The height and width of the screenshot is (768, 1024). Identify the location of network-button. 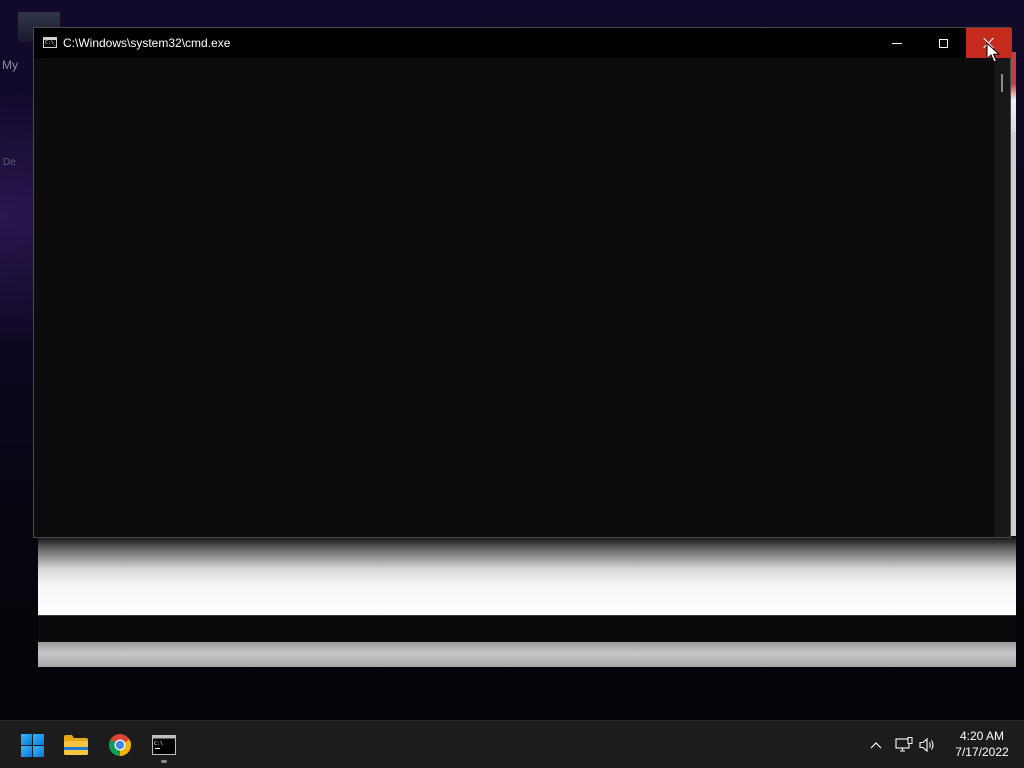
(904, 745).